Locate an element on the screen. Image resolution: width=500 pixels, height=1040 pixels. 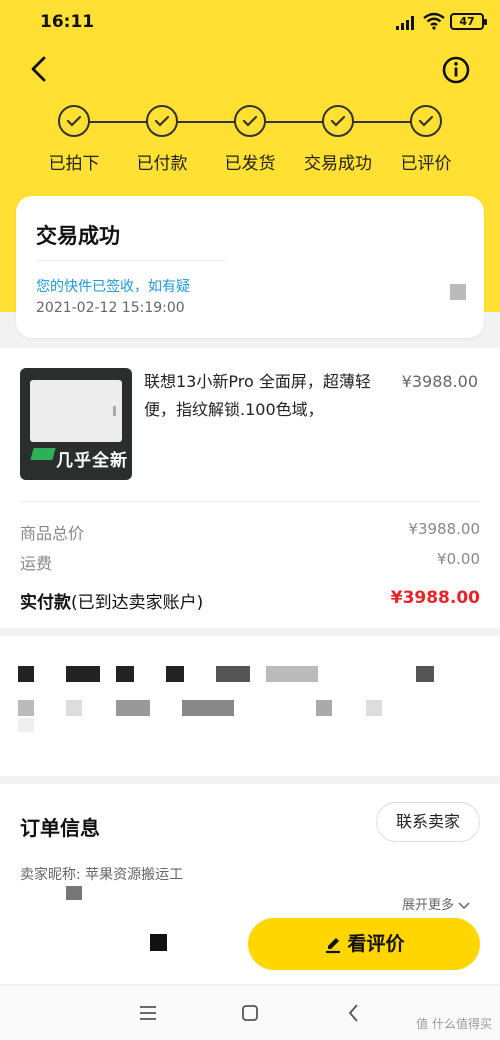
step-label: 已评价 is located at coordinates (426, 164).